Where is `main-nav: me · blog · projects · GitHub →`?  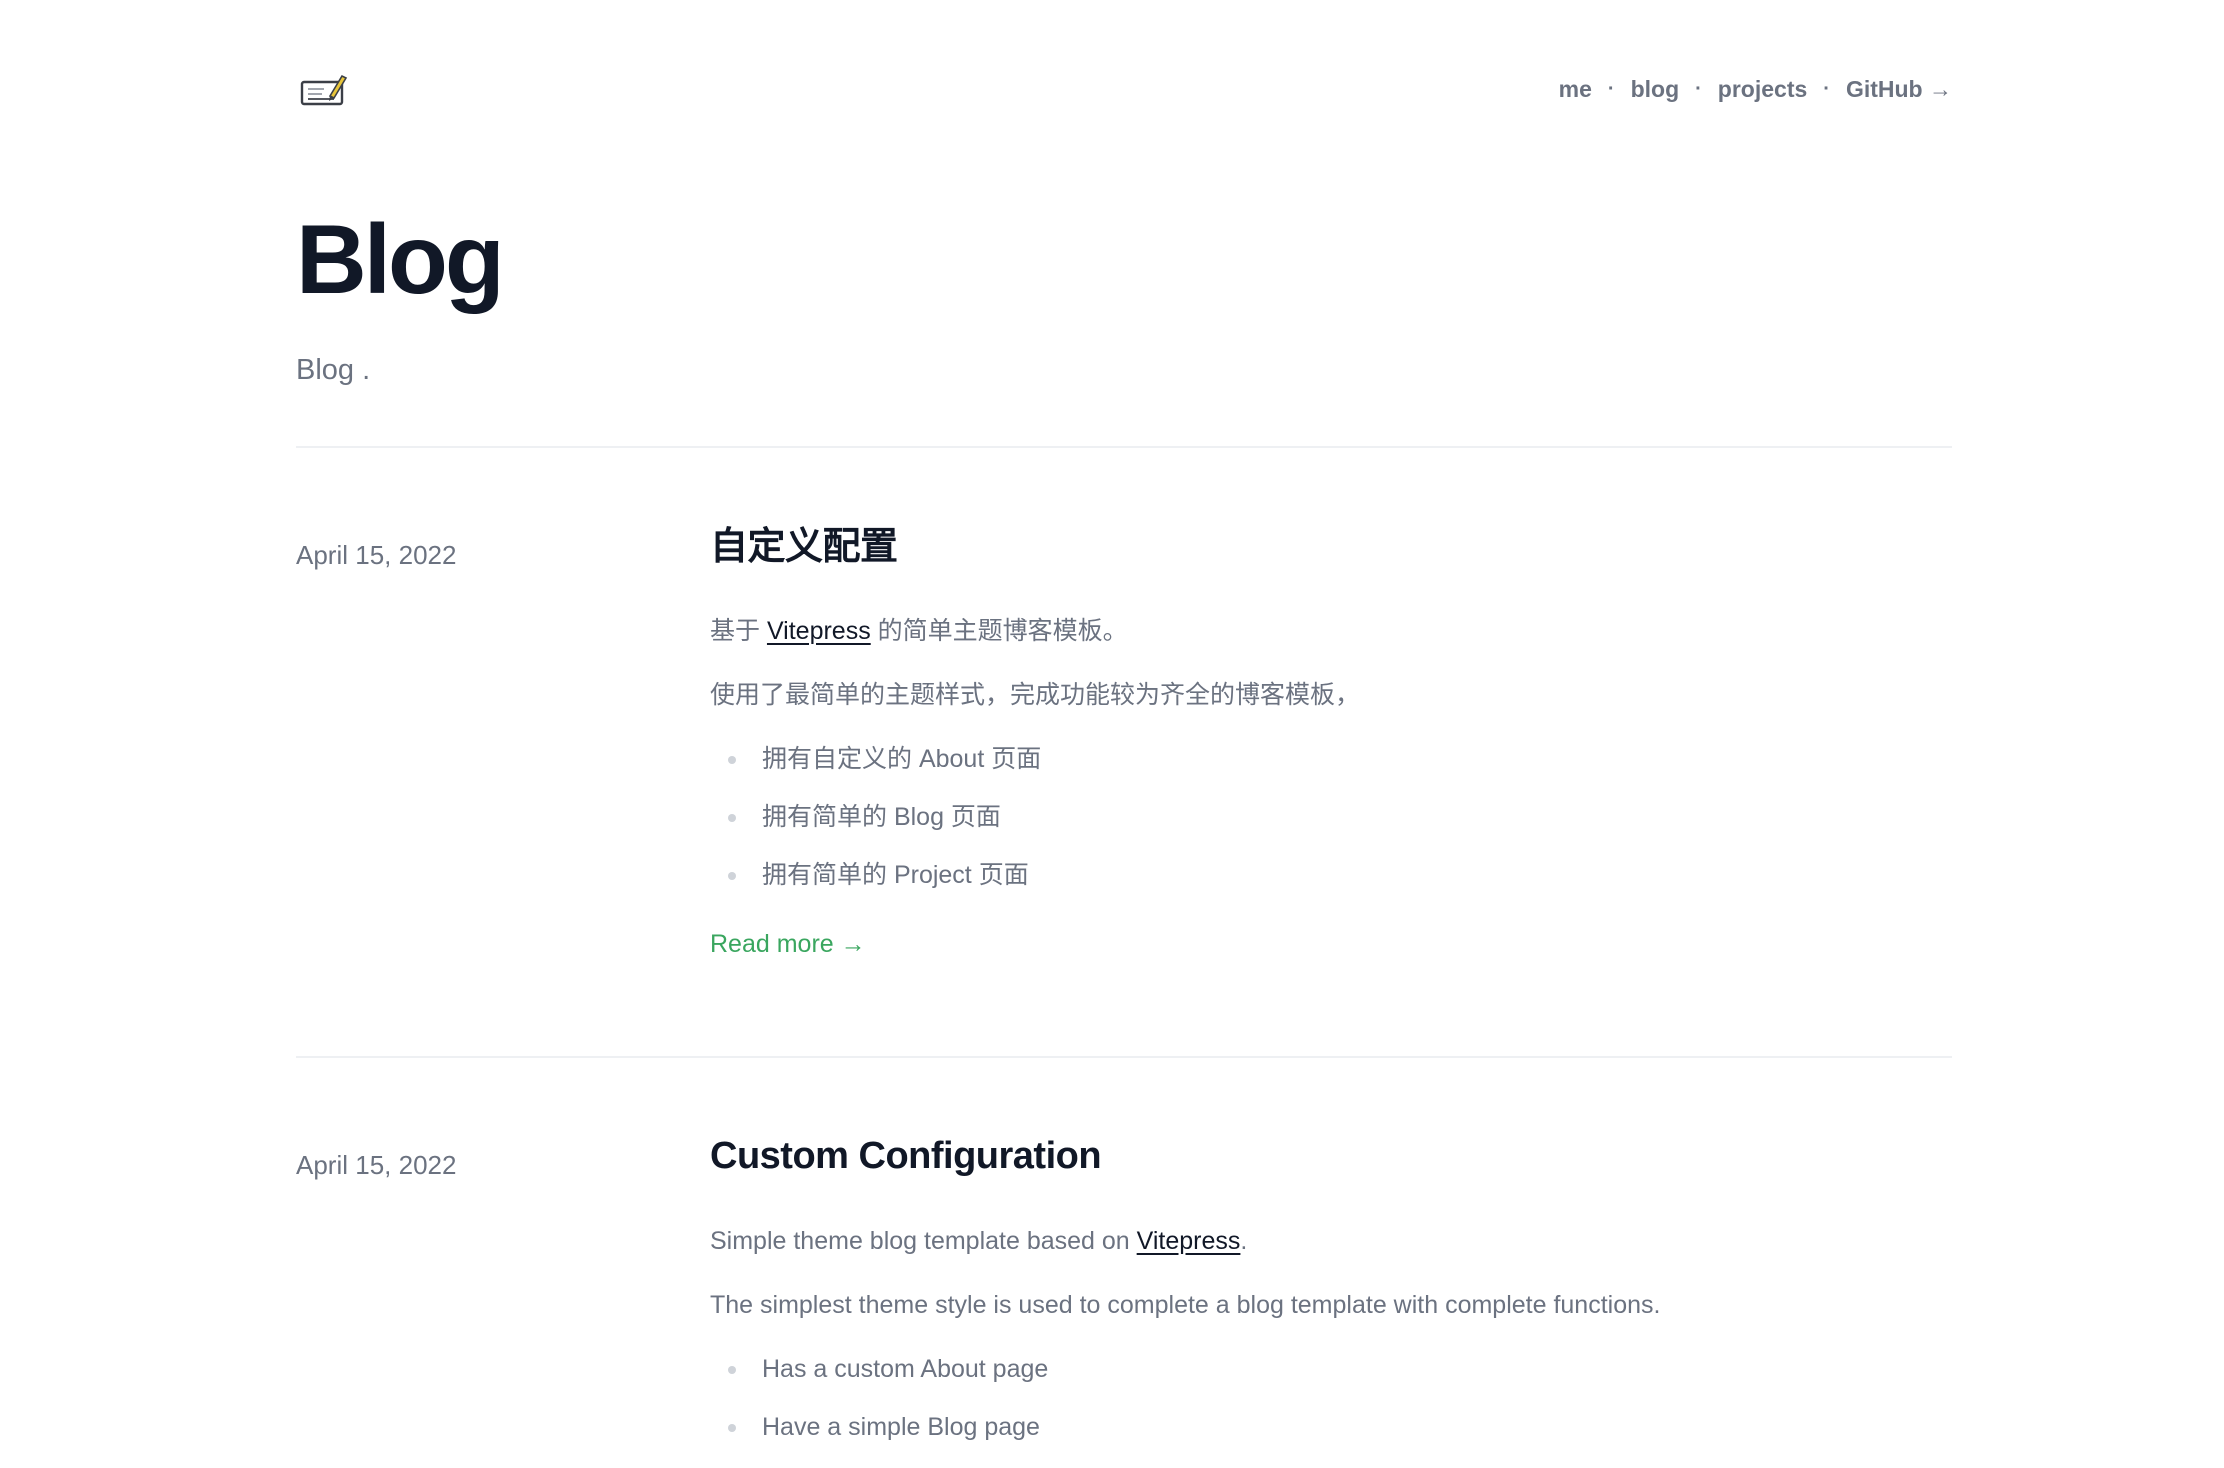
main-nav: me · blog · projects · GitHub → is located at coordinates (1755, 89).